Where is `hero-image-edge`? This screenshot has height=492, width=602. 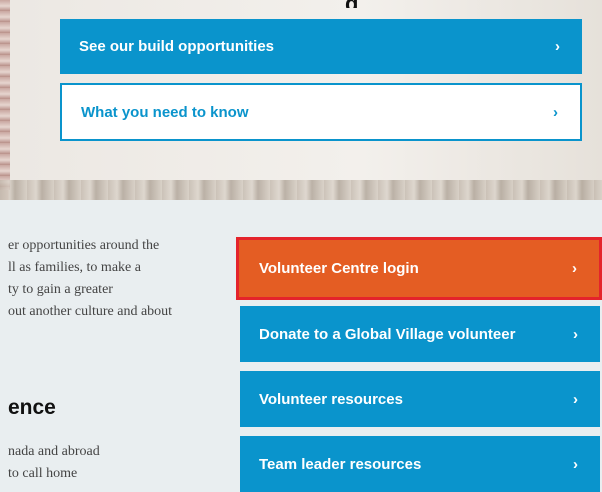 hero-image-edge is located at coordinates (301, 190).